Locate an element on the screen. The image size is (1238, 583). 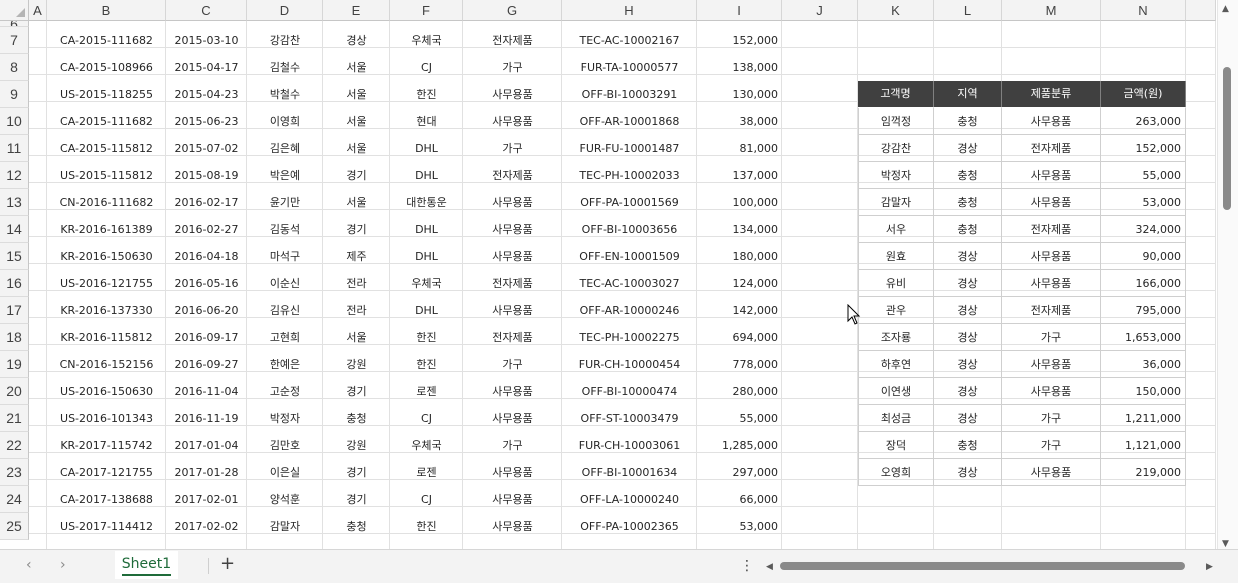
order-amount-cell: 130,000 is located at coordinates (739, 94).